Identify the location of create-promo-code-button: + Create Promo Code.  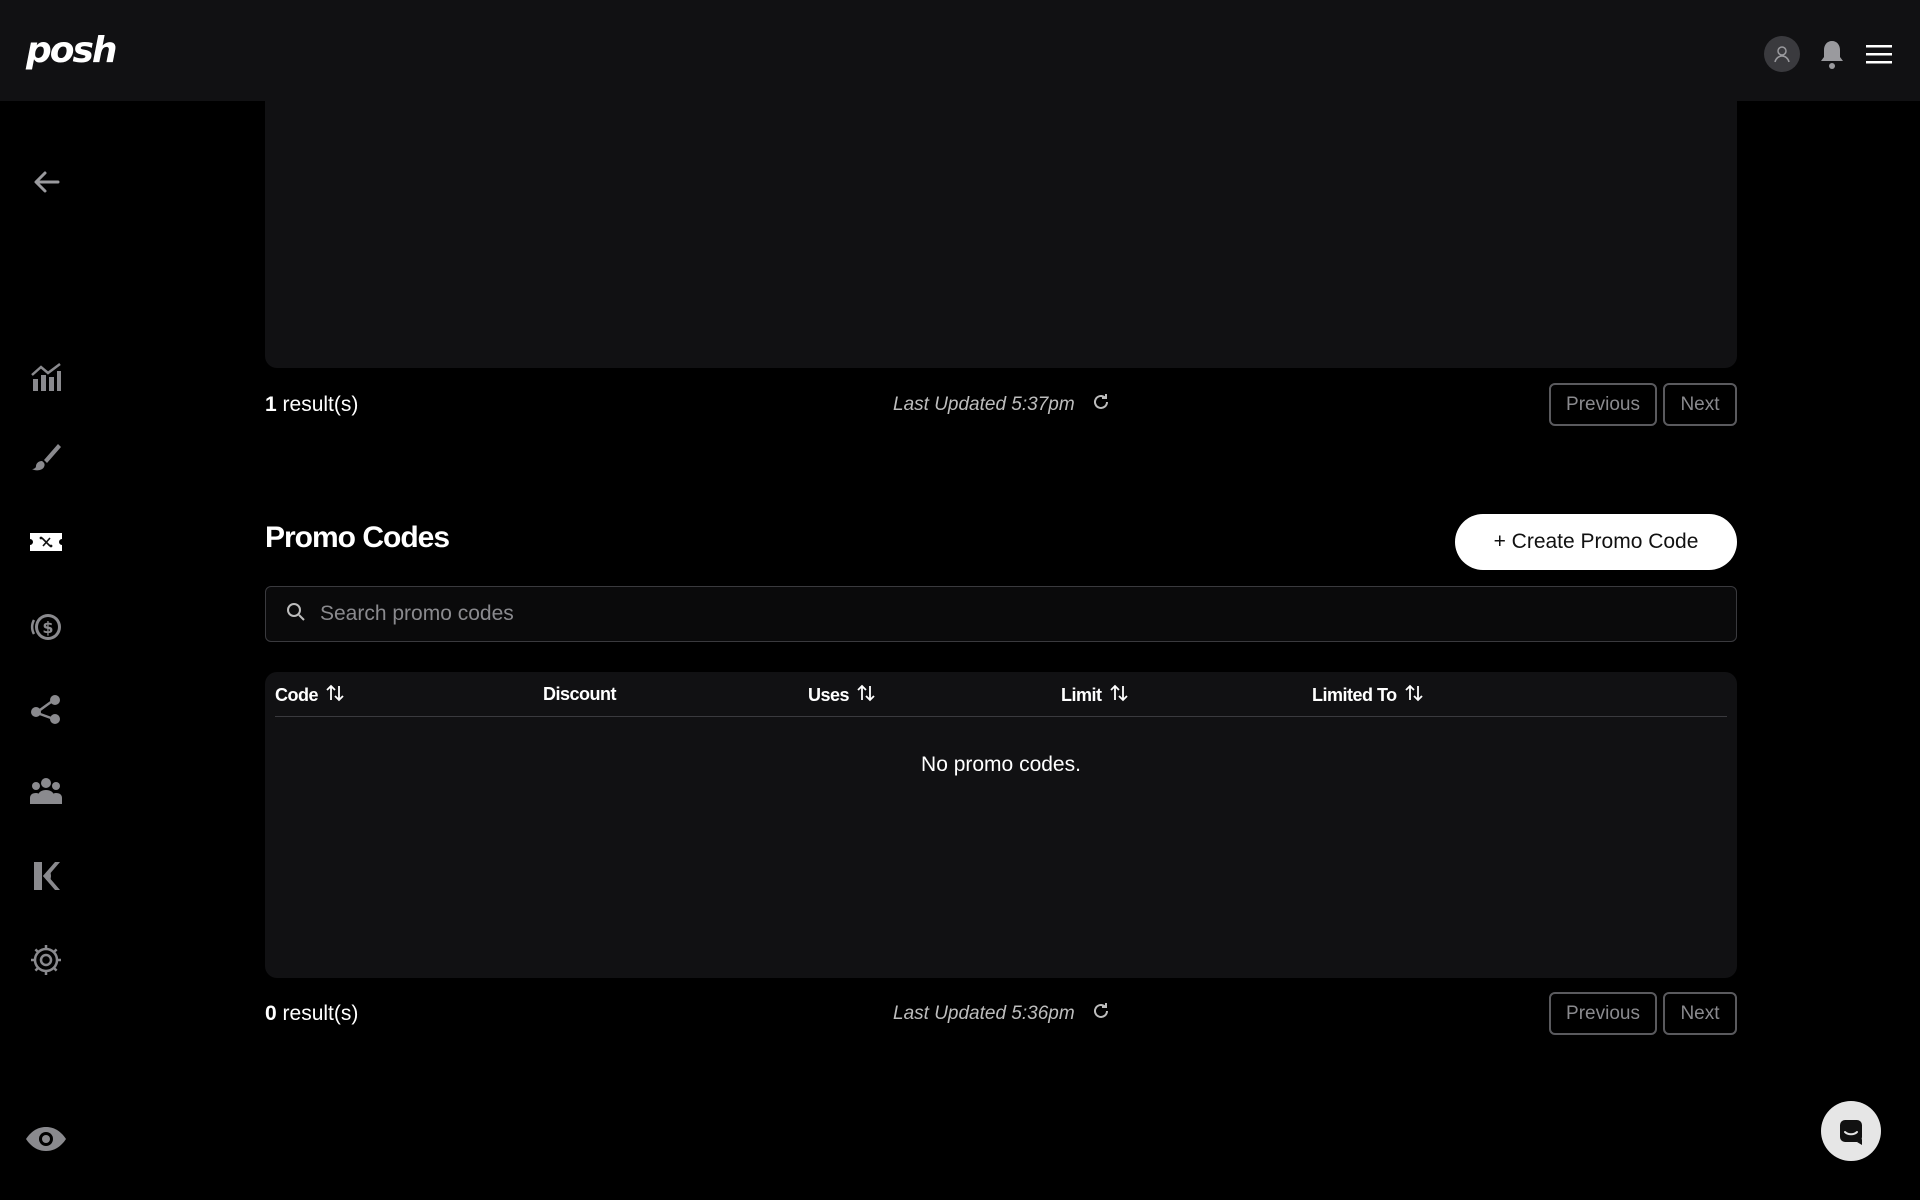
(1596, 542).